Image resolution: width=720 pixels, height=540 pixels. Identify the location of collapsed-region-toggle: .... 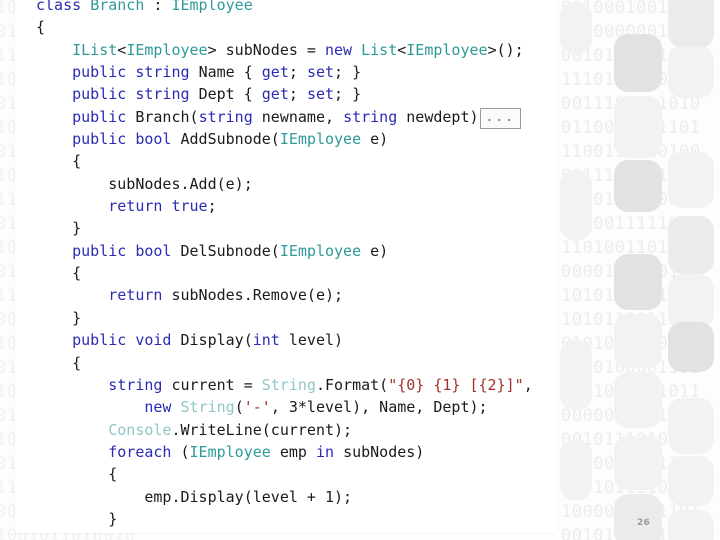
(500, 118).